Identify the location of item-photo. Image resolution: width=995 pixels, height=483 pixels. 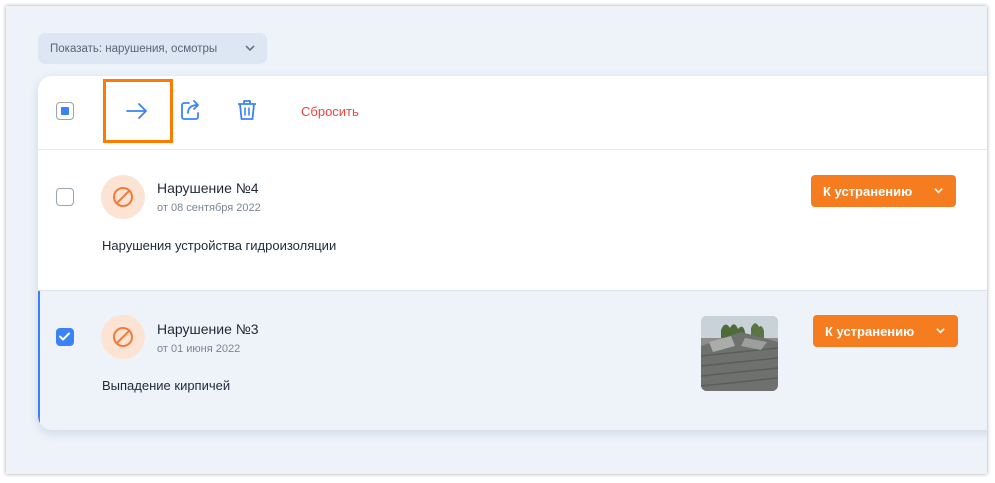
(739, 353).